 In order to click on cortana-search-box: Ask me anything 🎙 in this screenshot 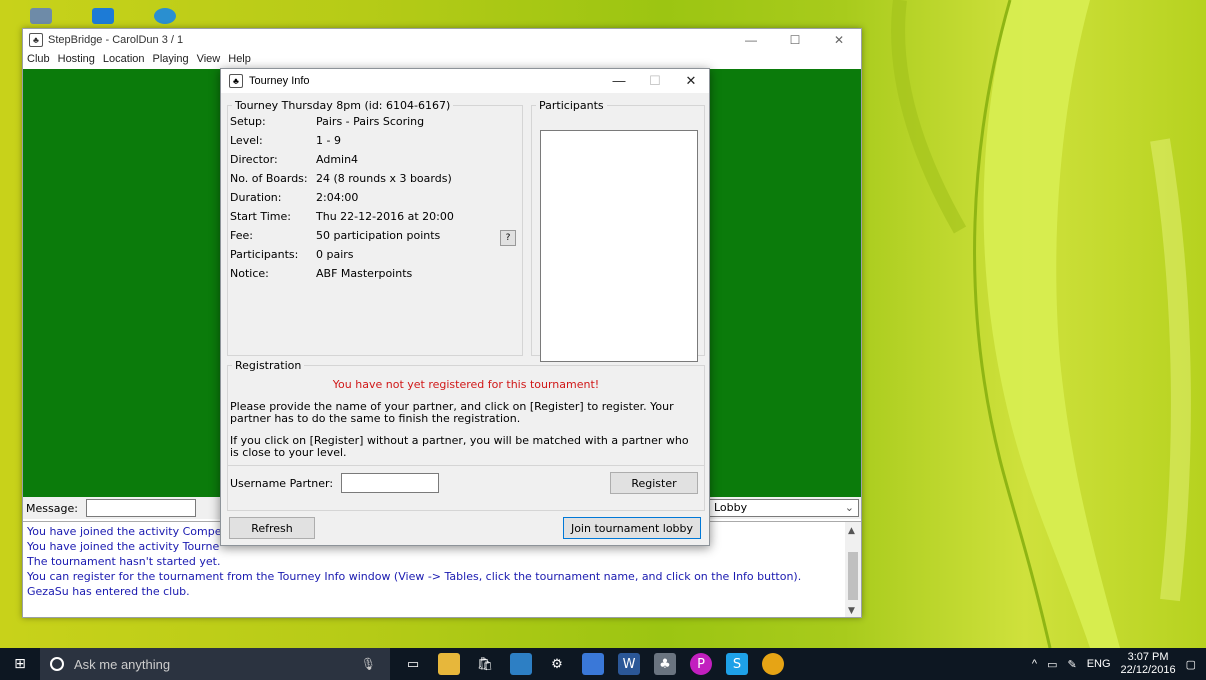, I will do `click(215, 664)`.